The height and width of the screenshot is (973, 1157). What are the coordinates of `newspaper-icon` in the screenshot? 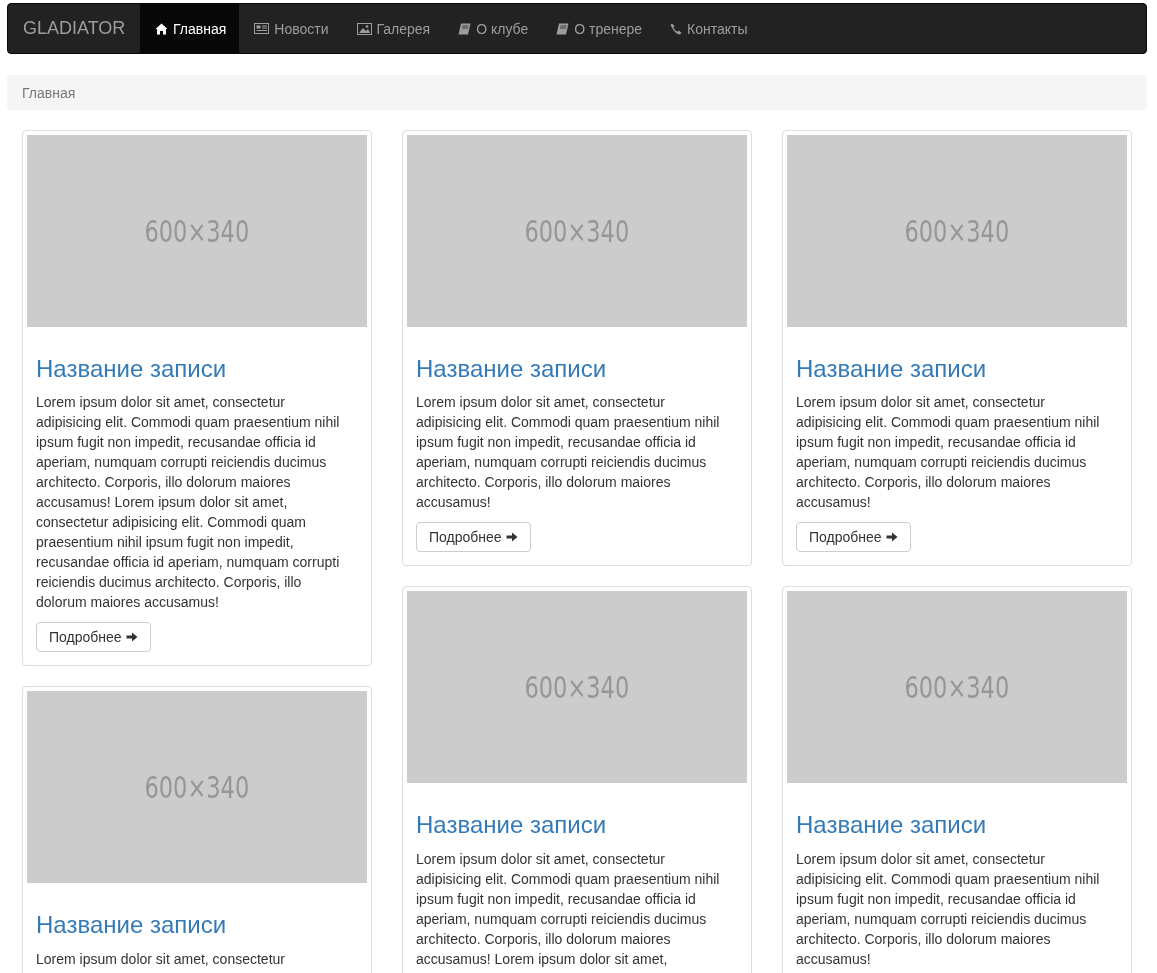 It's located at (262, 28).